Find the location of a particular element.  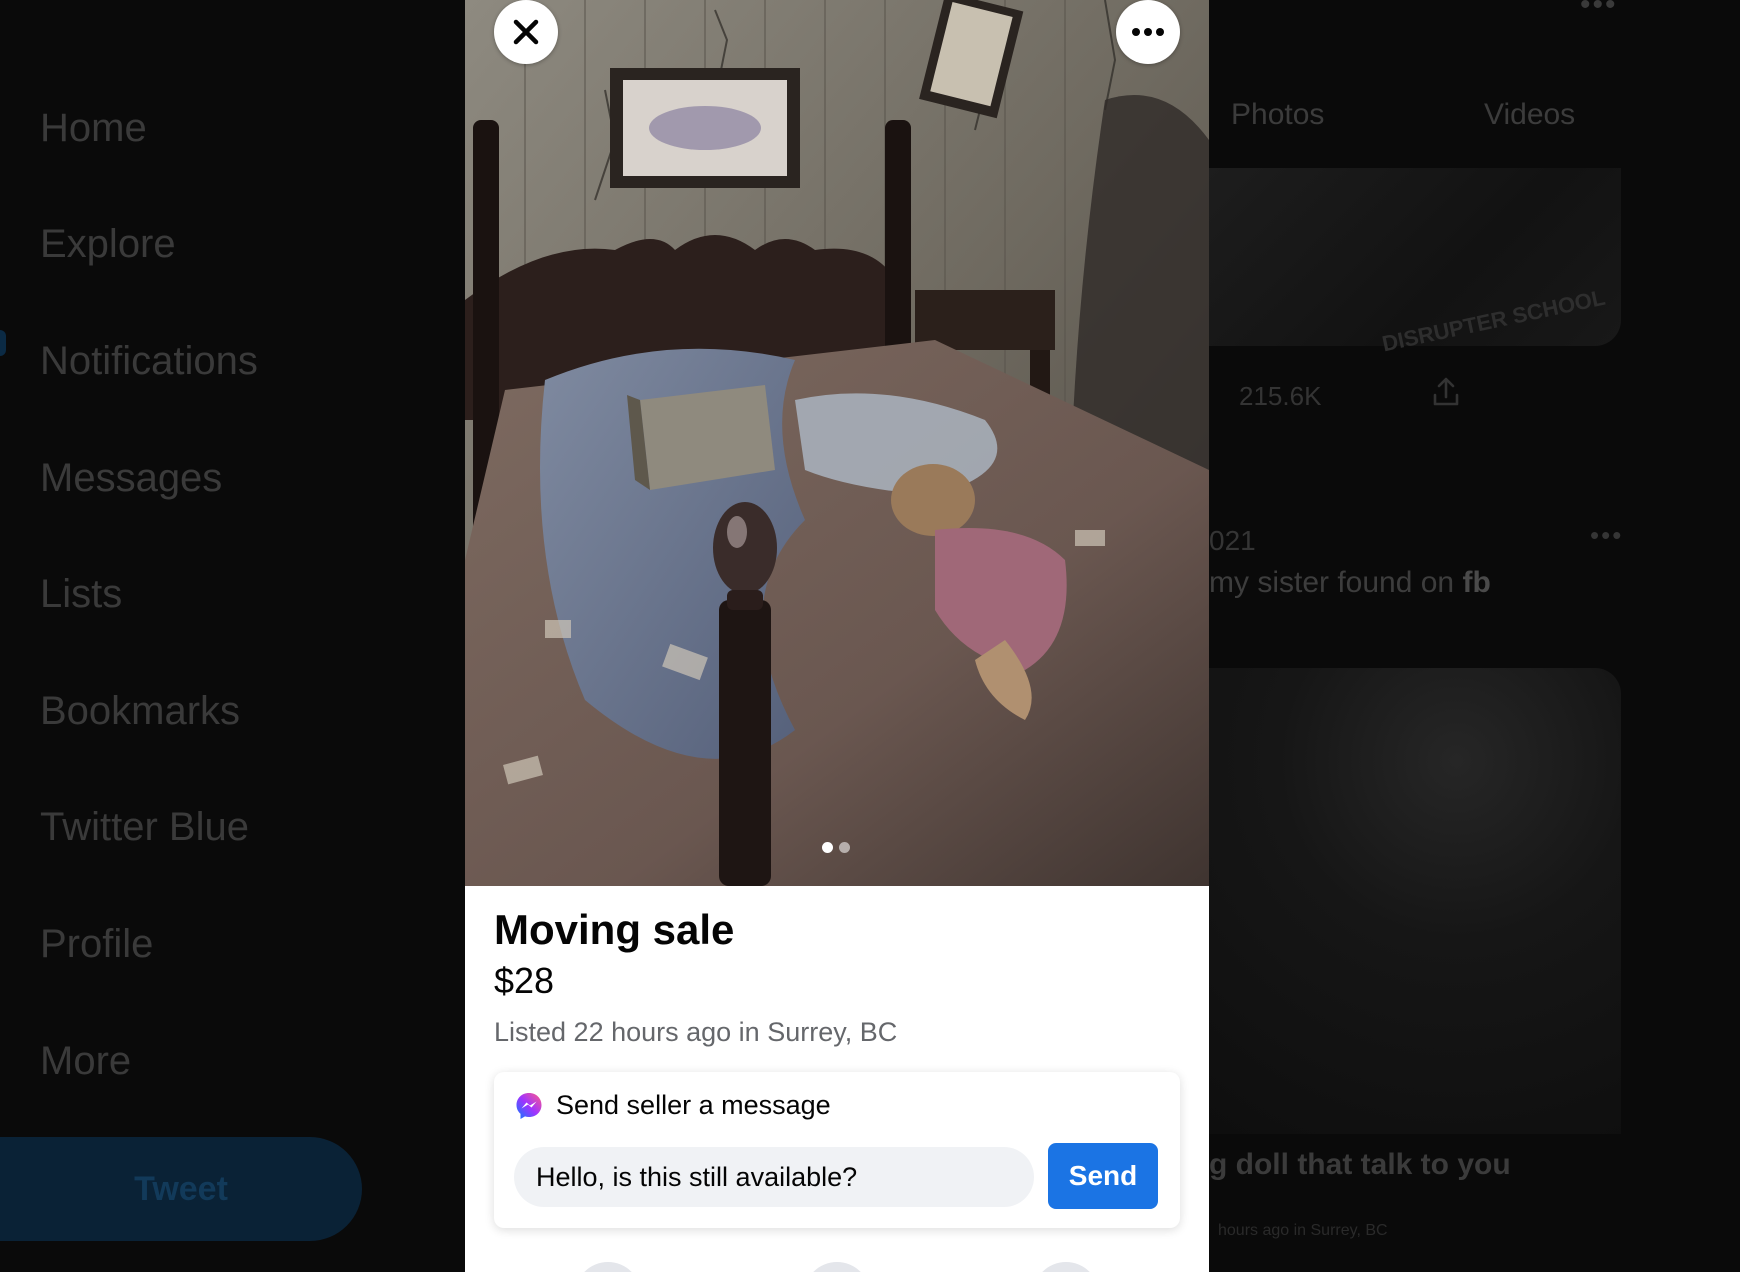

nav-item-home: Home is located at coordinates (93, 128).